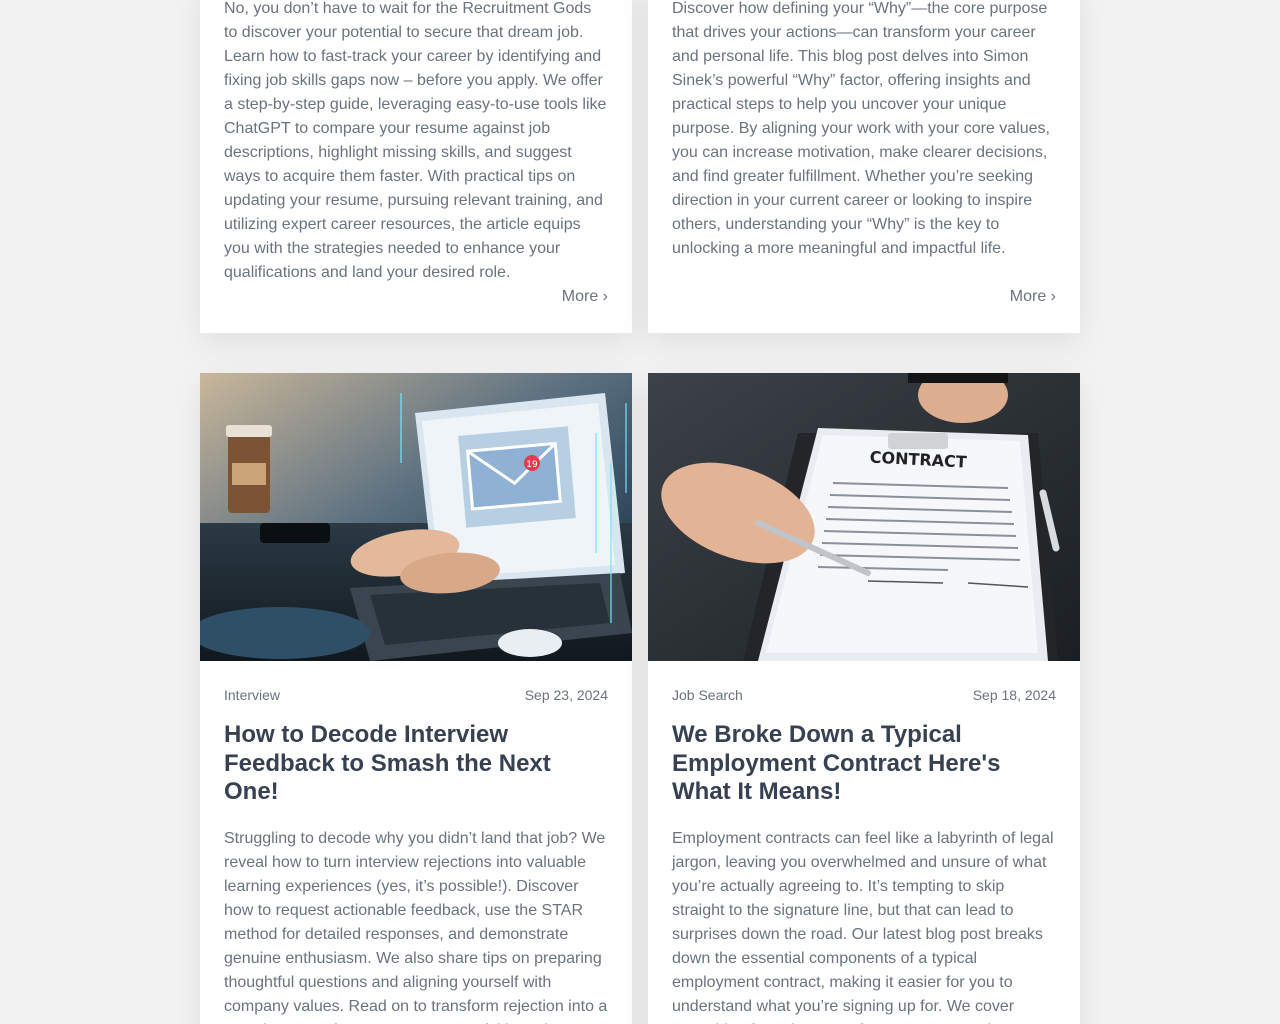 This screenshot has height=1024, width=1280. I want to click on post-thumbnail: CONTRACT, so click(864, 517).